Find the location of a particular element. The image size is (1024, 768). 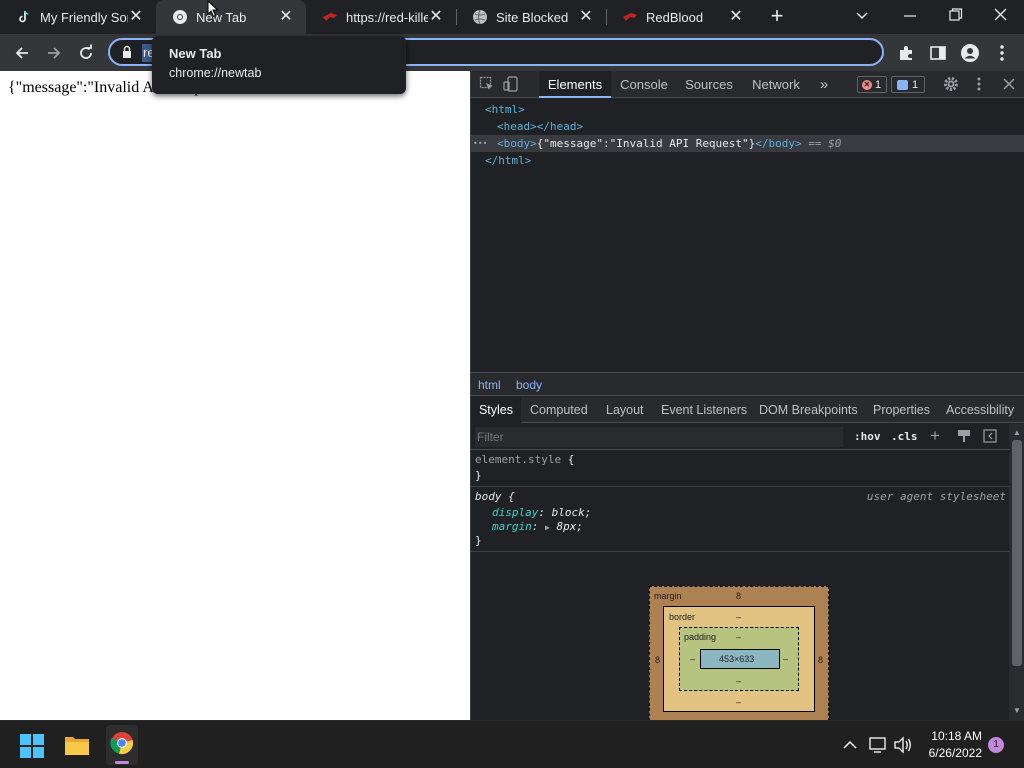

devtools-close-icon is located at coordinates (1009, 84).